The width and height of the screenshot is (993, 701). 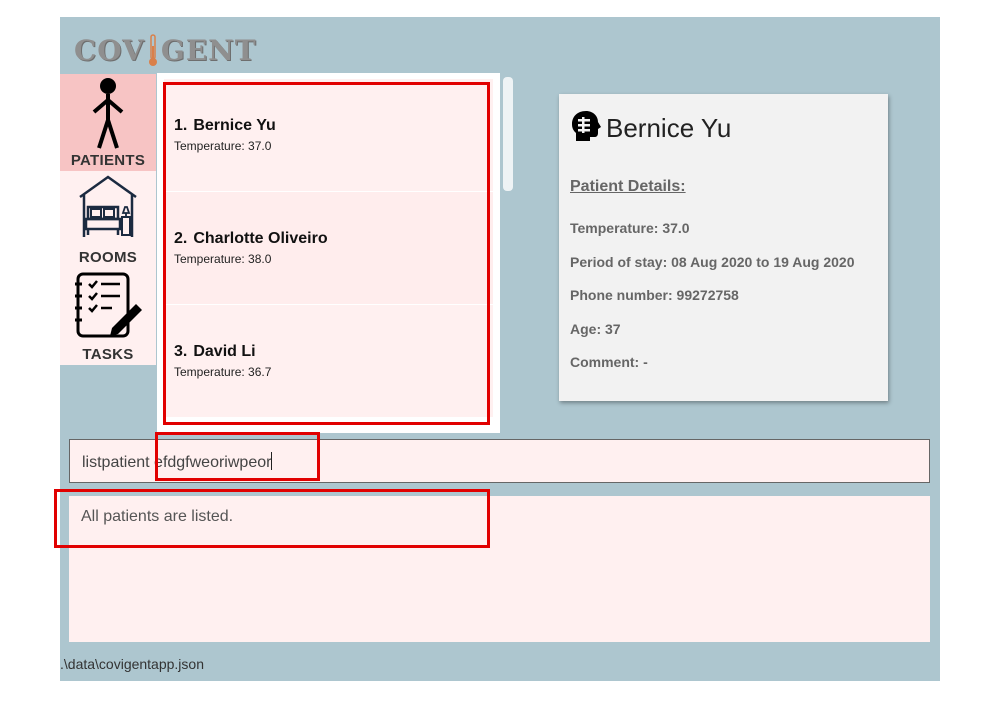 I want to click on highlight-box-result, so click(x=272, y=518).